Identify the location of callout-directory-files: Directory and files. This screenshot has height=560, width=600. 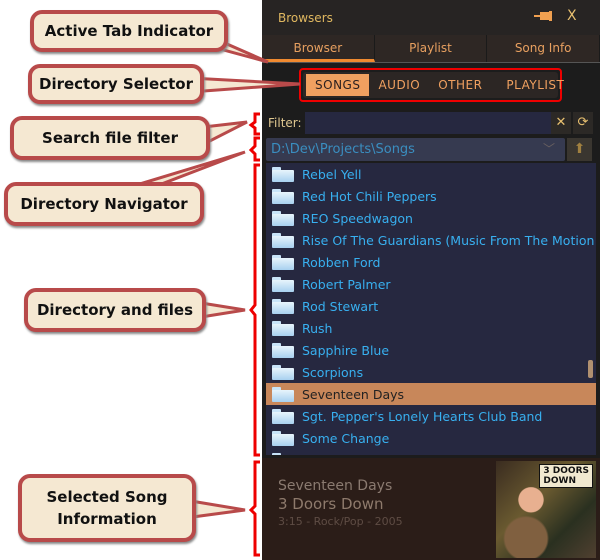
(115, 310).